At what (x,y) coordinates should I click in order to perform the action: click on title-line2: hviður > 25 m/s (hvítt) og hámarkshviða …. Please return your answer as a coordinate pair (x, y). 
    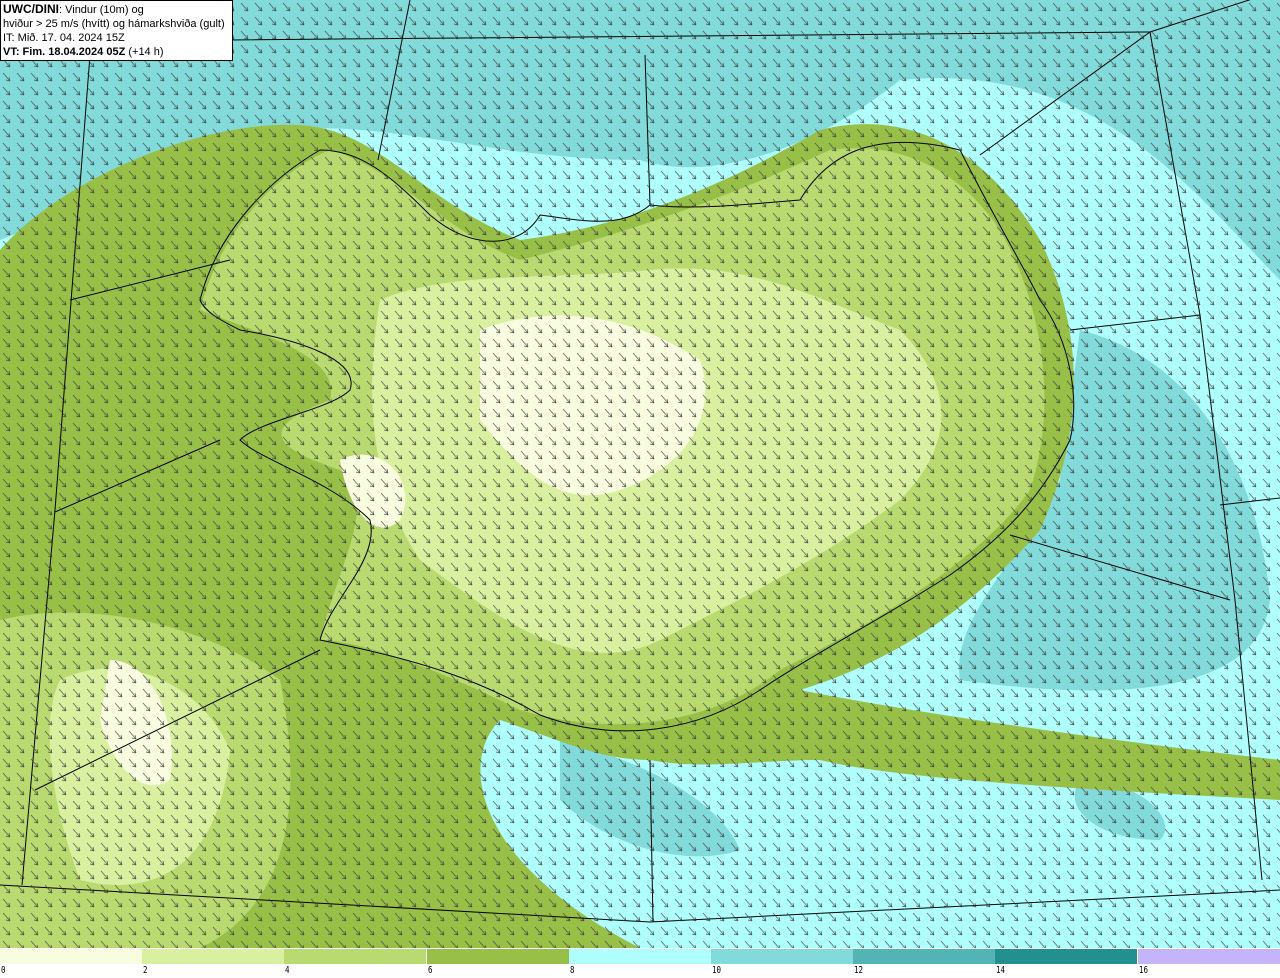
    Looking at the image, I should click on (114, 24).